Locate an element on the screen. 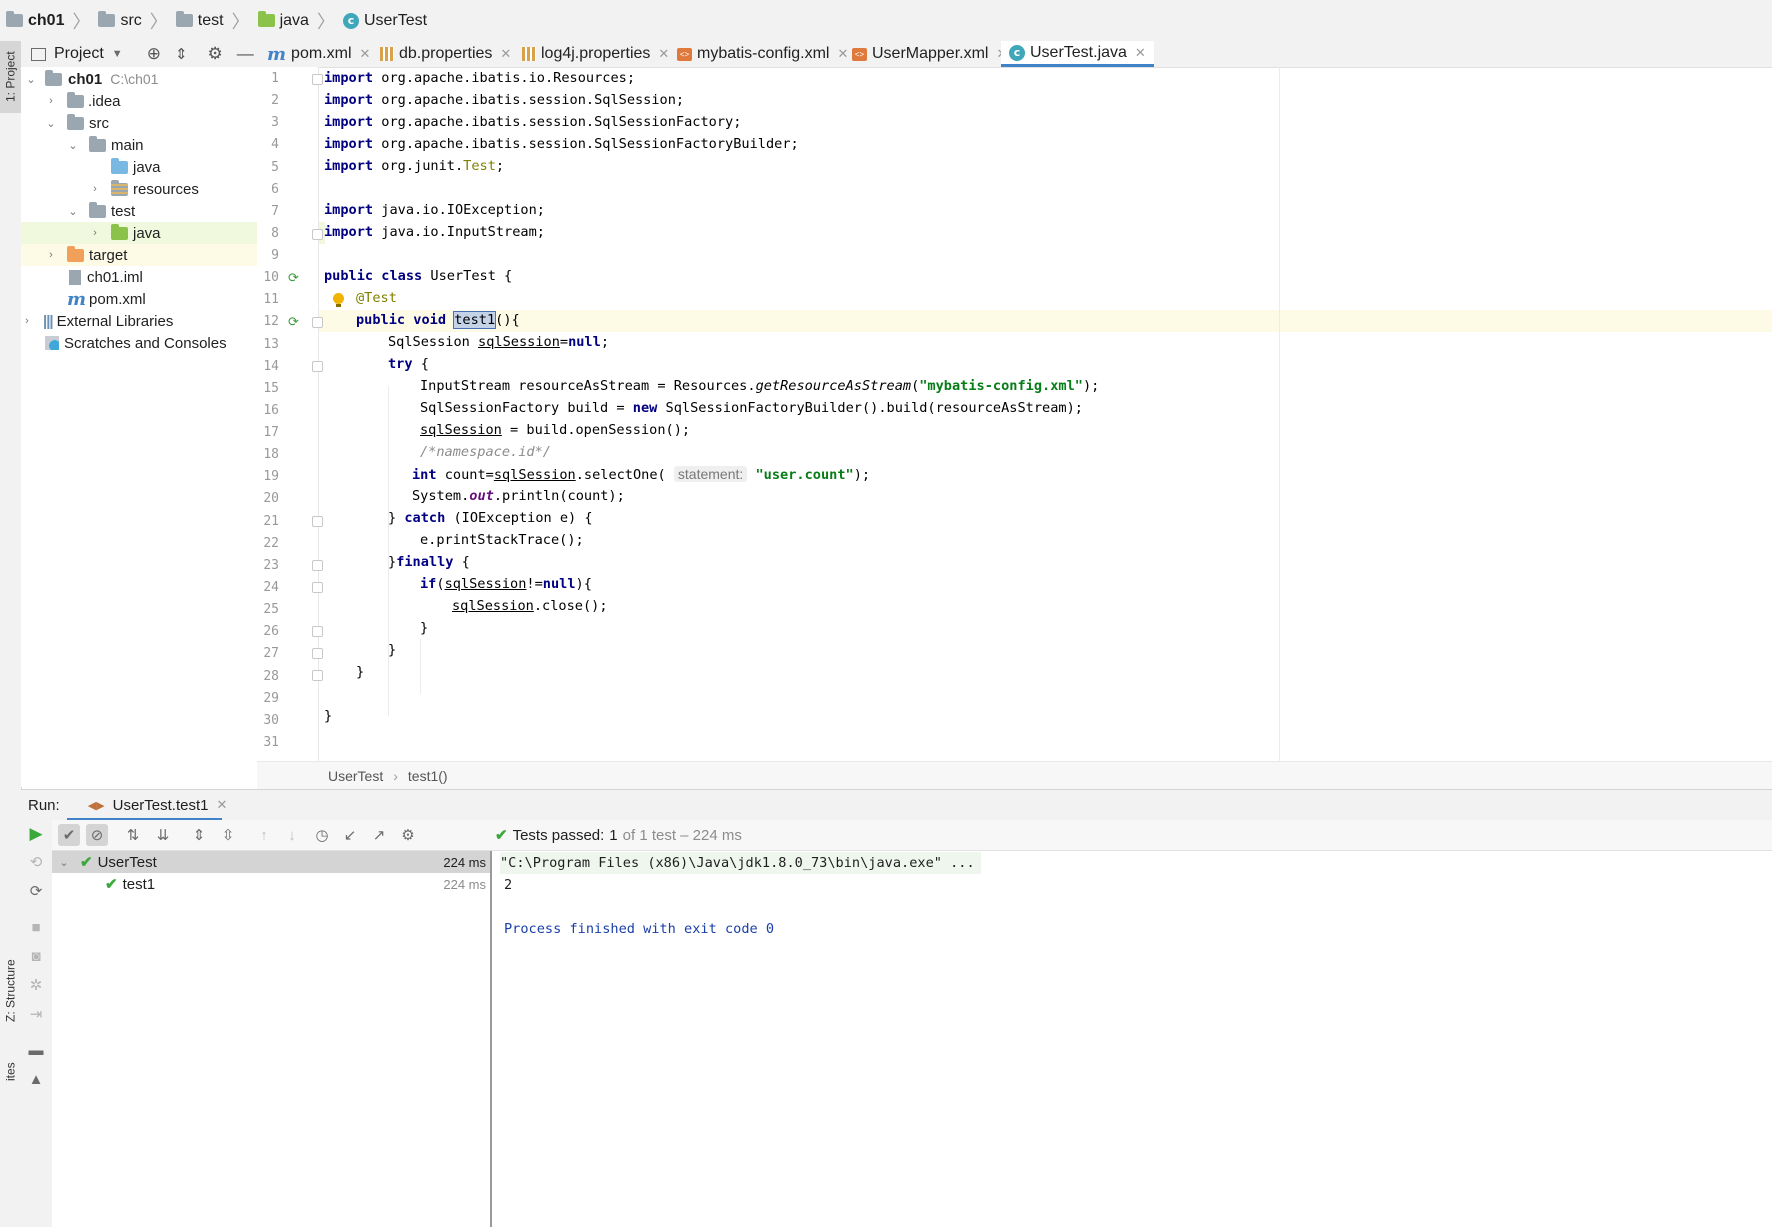 The width and height of the screenshot is (1772, 1227). debug-settings-icon: ✲ is located at coordinates (36, 985).